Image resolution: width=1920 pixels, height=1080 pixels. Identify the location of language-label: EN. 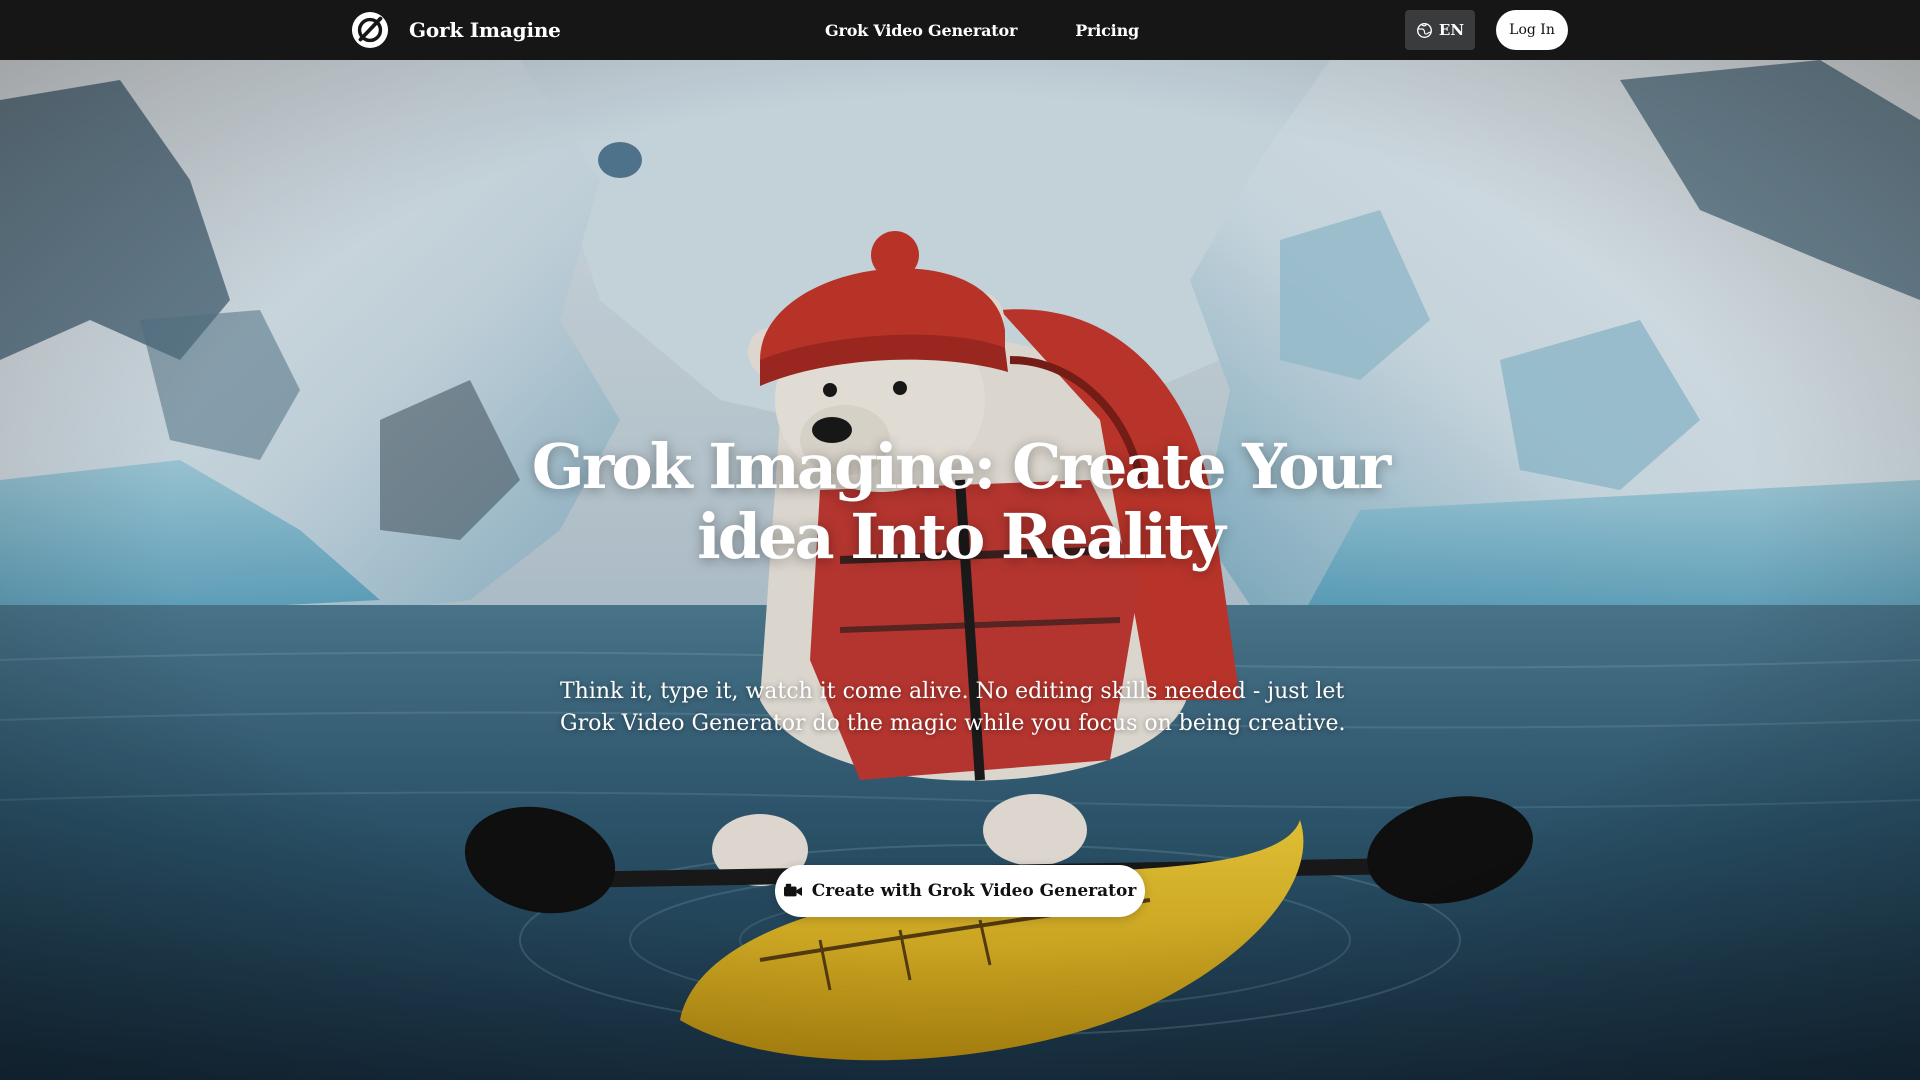
(1451, 30).